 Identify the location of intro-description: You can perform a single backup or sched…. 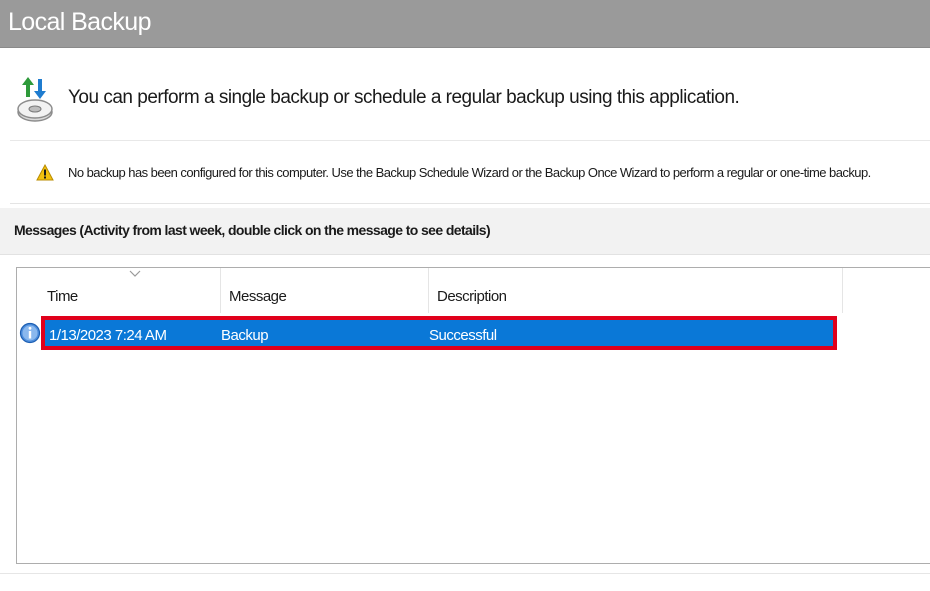
(404, 97).